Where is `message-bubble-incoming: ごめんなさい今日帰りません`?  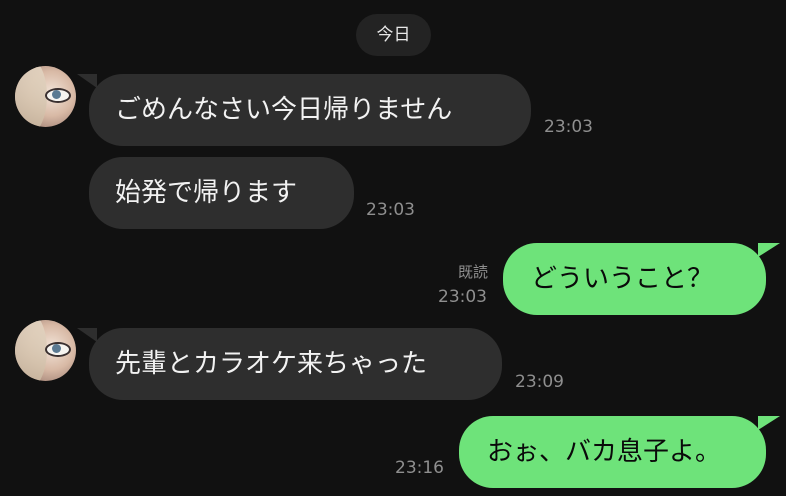
message-bubble-incoming: ごめんなさい今日帰りません is located at coordinates (304, 110).